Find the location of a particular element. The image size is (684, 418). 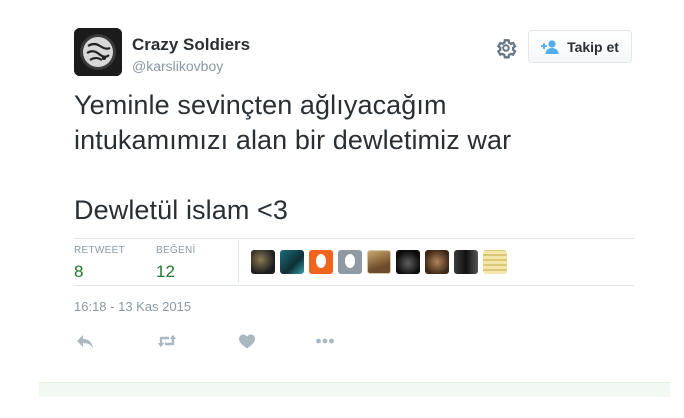

stats-divider-bottom is located at coordinates (354, 285).